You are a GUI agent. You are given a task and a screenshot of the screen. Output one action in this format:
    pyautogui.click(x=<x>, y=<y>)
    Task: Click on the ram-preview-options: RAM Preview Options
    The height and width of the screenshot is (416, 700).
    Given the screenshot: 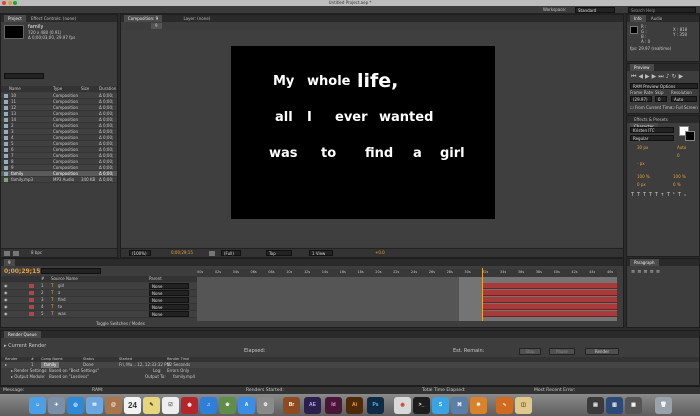 What is the action you would take?
    pyautogui.click(x=664, y=86)
    